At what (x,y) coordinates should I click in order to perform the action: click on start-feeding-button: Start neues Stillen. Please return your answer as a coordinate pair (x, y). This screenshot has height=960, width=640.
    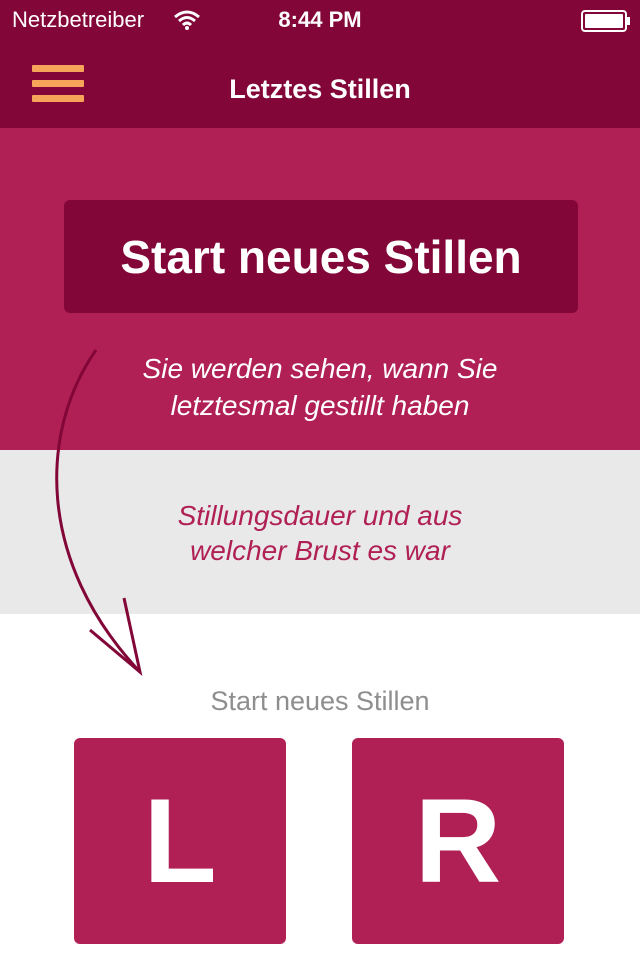
    Looking at the image, I should click on (321, 256).